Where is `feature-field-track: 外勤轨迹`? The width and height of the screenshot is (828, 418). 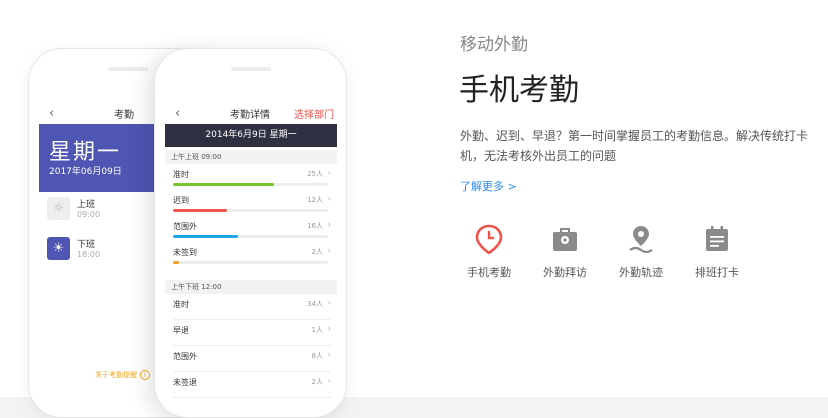
feature-field-track: 外勤轨迹 is located at coordinates (641, 252).